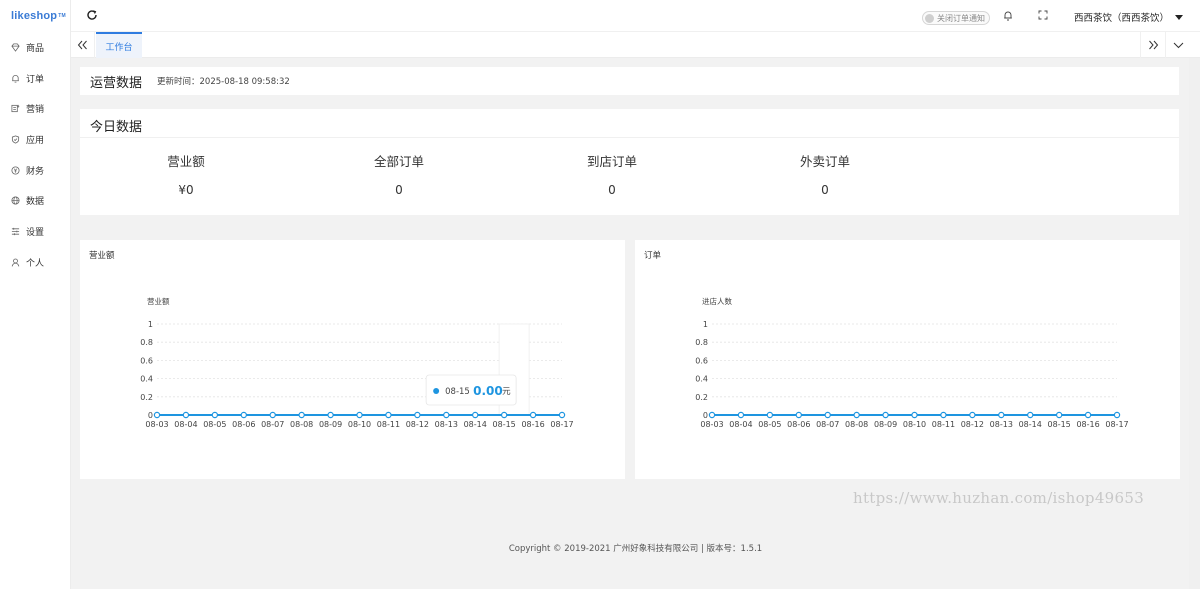 This screenshot has width=1200, height=589. What do you see at coordinates (999, 498) in the screenshot?
I see `watermark: https://www.huzhan.com/ishop49653` at bounding box center [999, 498].